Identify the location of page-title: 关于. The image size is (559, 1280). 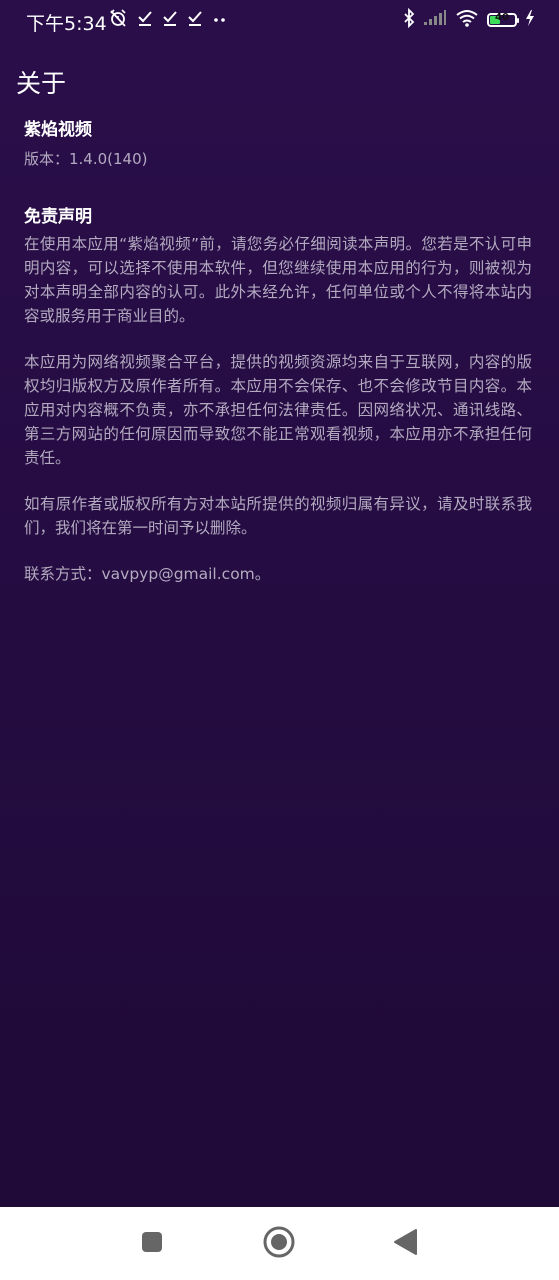
(41, 83).